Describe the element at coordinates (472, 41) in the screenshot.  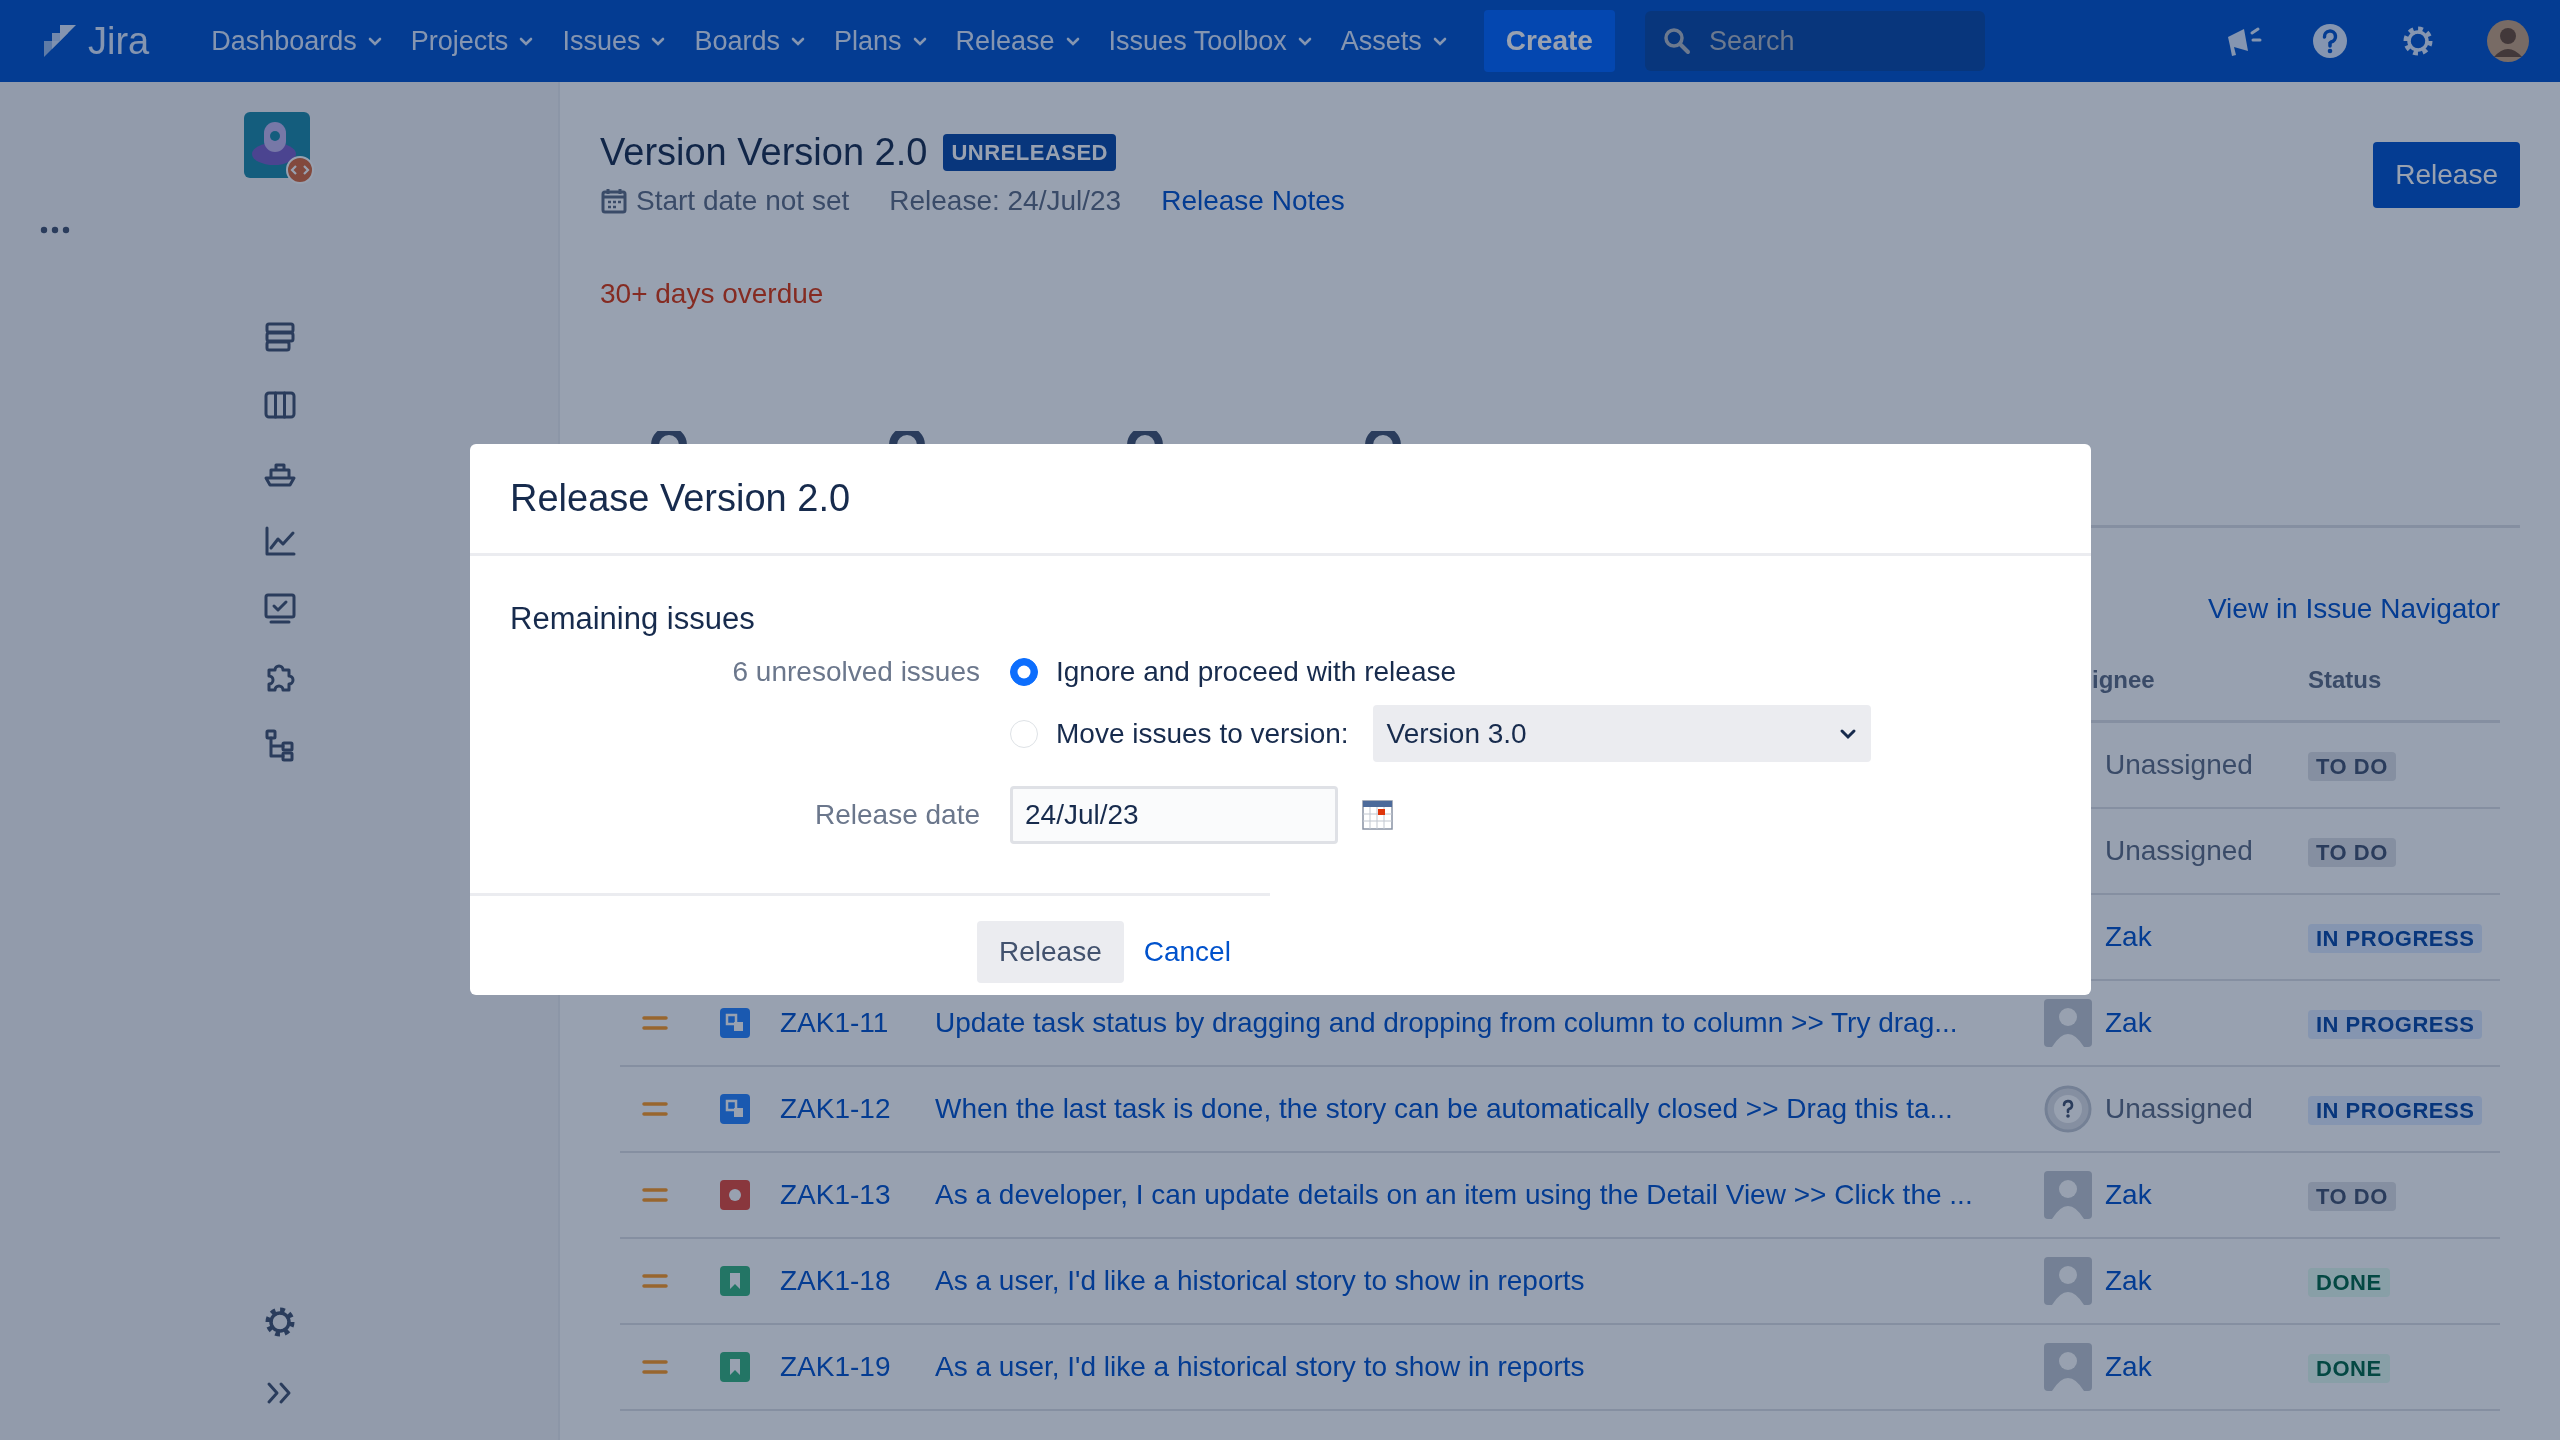
I see `nav-menu: Projects` at that location.